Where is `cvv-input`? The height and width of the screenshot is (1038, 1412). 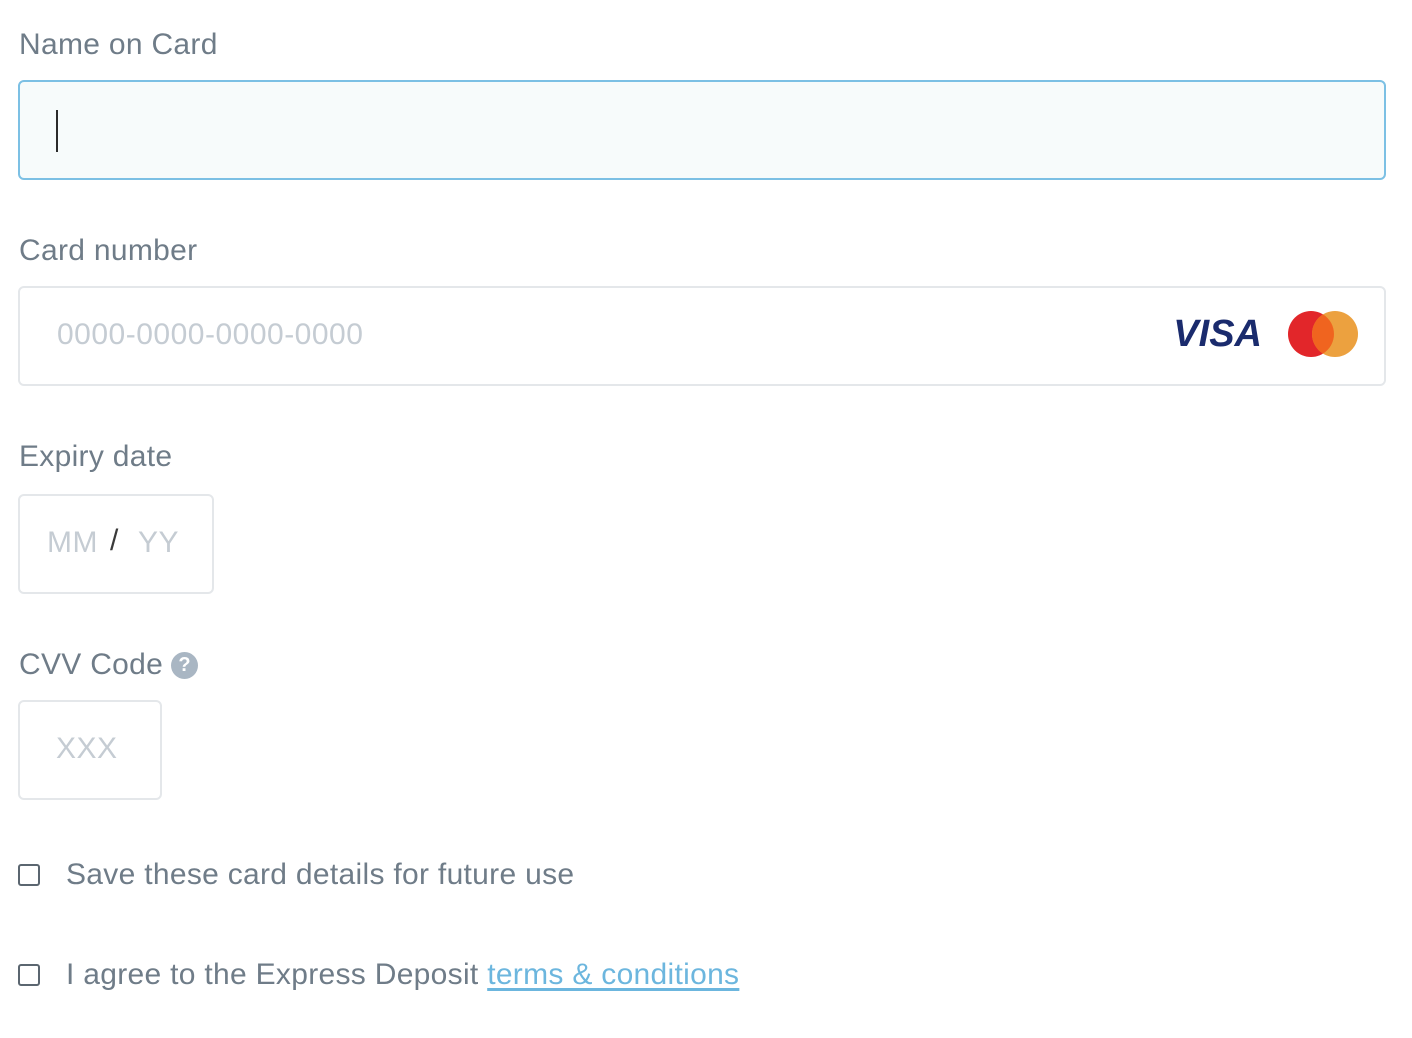
cvv-input is located at coordinates (96, 749).